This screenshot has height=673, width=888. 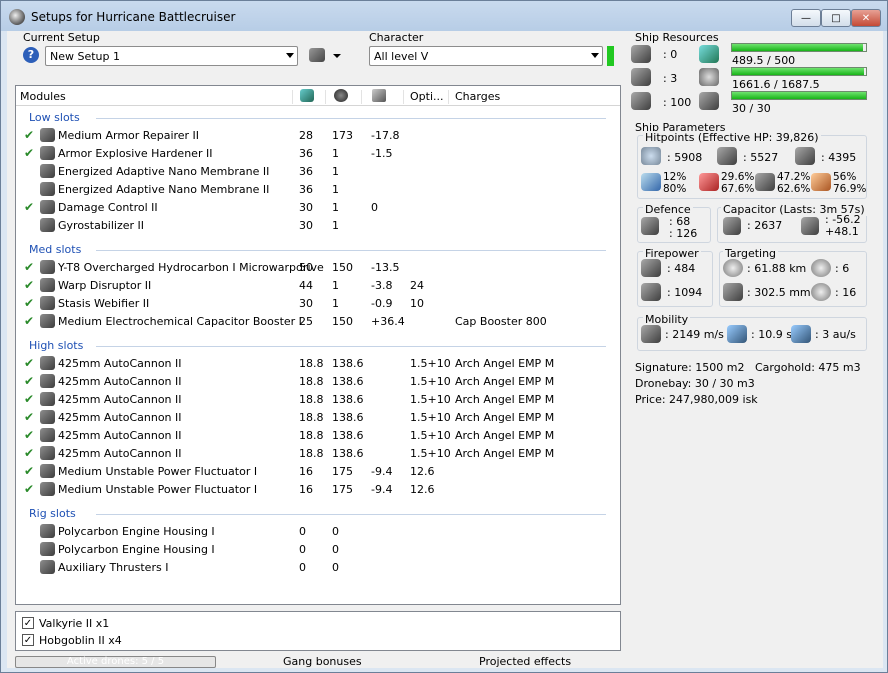 I want to click on bandwidth-value: 30 / 30, so click(x=751, y=108).